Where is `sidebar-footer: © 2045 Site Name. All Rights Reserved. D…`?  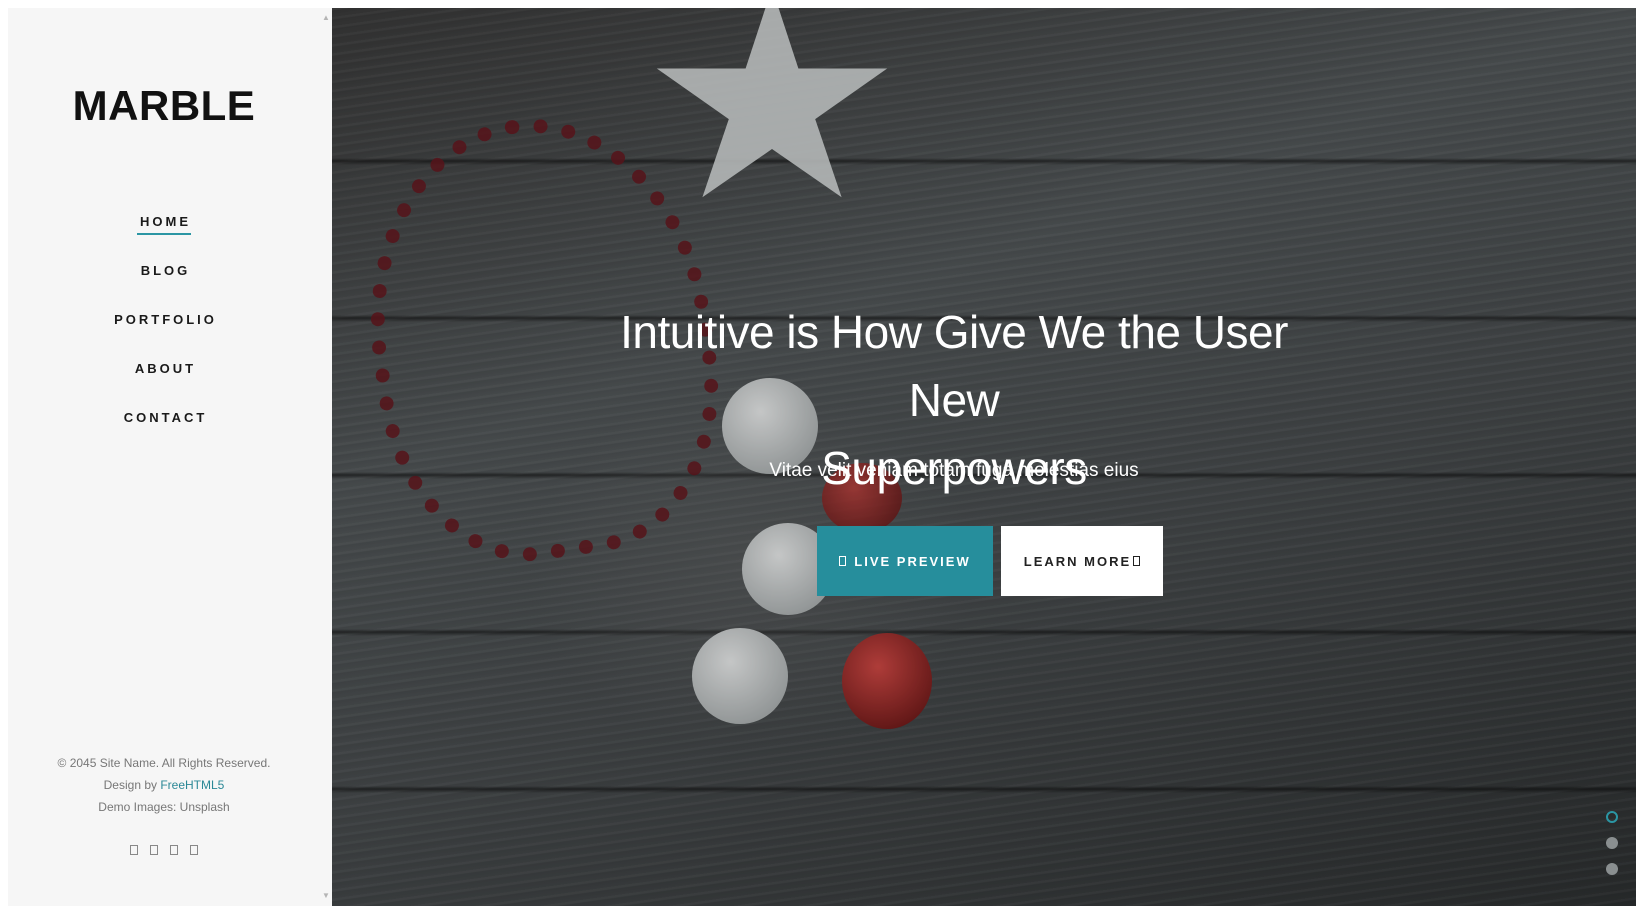 sidebar-footer: © 2045 Site Name. All Rights Reserved. D… is located at coordinates (164, 785).